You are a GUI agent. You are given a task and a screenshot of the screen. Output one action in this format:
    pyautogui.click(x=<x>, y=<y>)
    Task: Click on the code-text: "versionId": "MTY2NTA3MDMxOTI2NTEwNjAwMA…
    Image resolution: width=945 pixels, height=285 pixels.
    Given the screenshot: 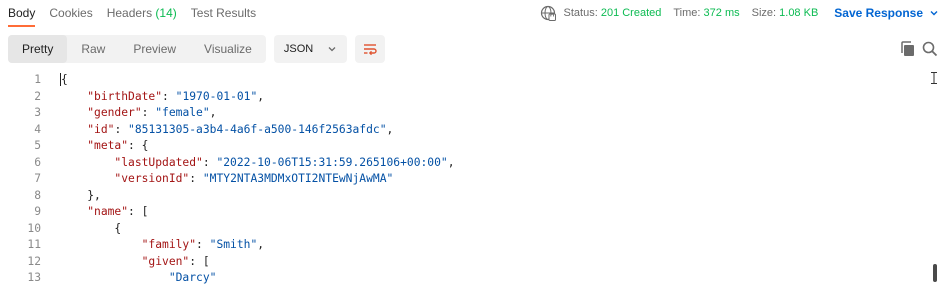 What is the action you would take?
    pyautogui.click(x=226, y=179)
    